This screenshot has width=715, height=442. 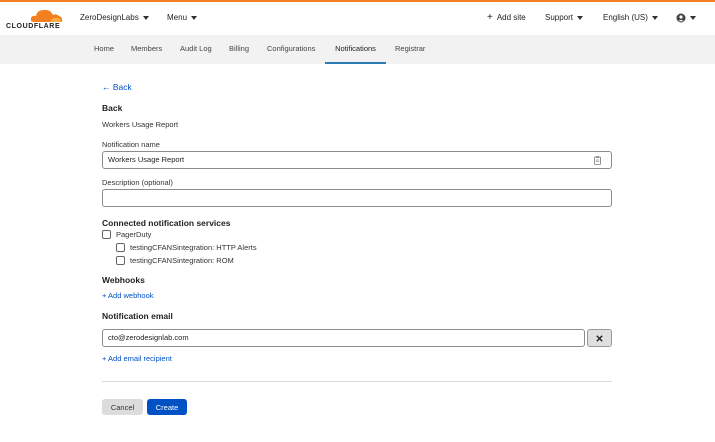 What do you see at coordinates (120, 247) in the screenshot?
I see `http-alerts-checkbox` at bounding box center [120, 247].